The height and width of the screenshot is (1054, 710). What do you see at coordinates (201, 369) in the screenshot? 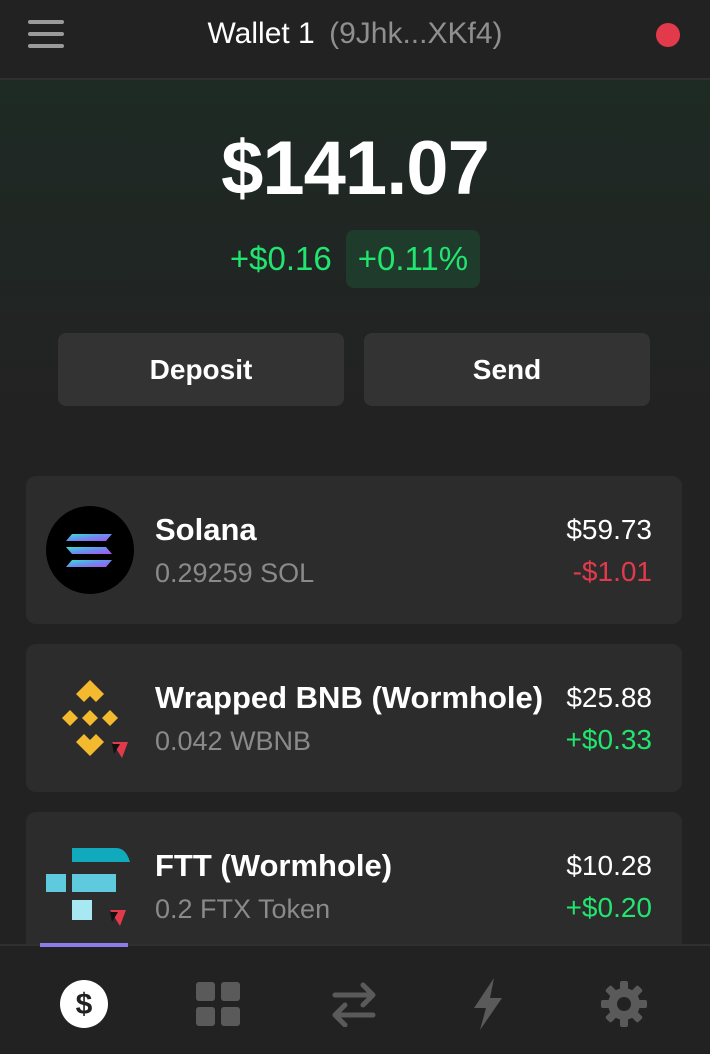
I see `deposit-button: Deposit` at bounding box center [201, 369].